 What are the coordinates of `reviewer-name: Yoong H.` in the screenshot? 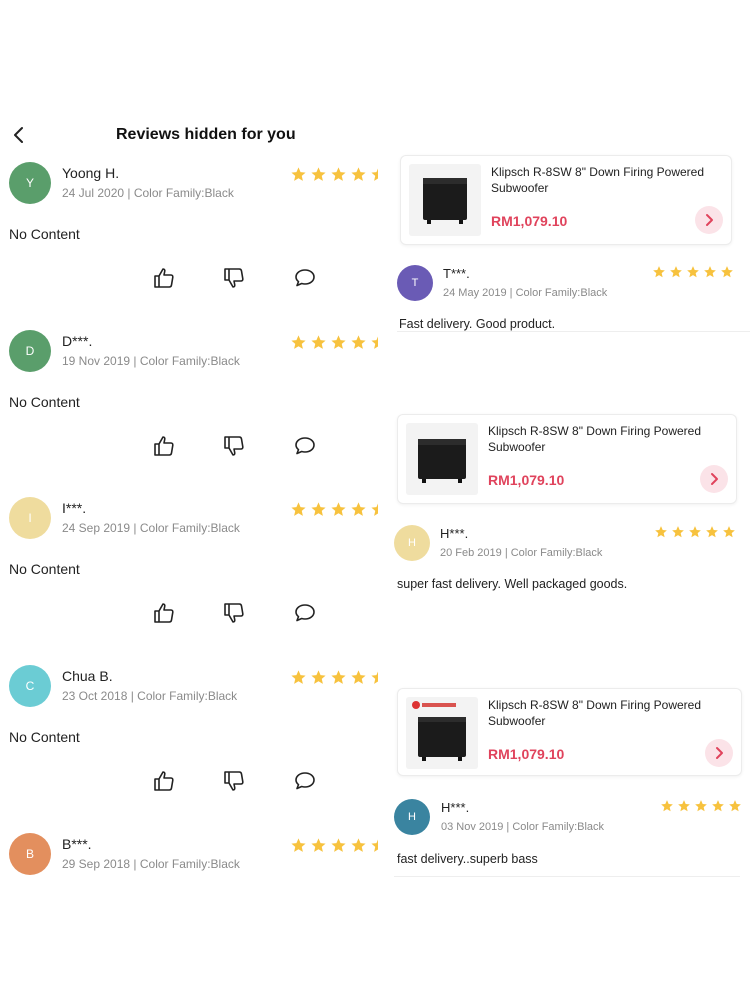 It's located at (91, 173).